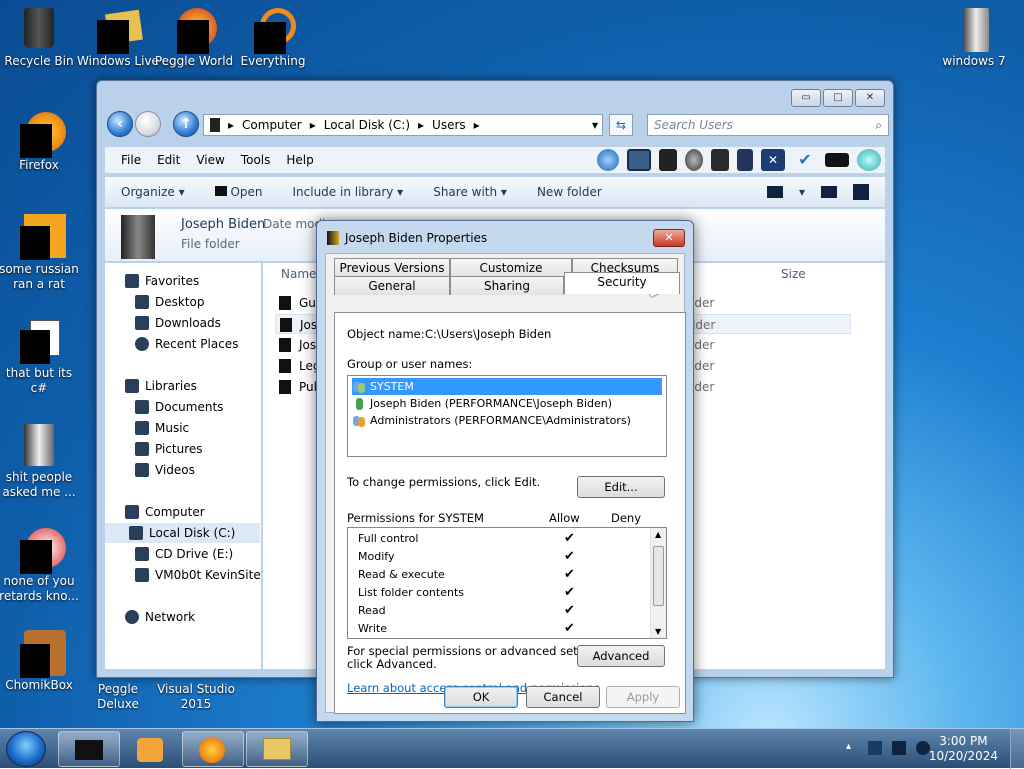 This screenshot has width=1024, height=769. Describe the element at coordinates (470, 192) in the screenshot. I see `share-with-button: Share with ▾` at that location.